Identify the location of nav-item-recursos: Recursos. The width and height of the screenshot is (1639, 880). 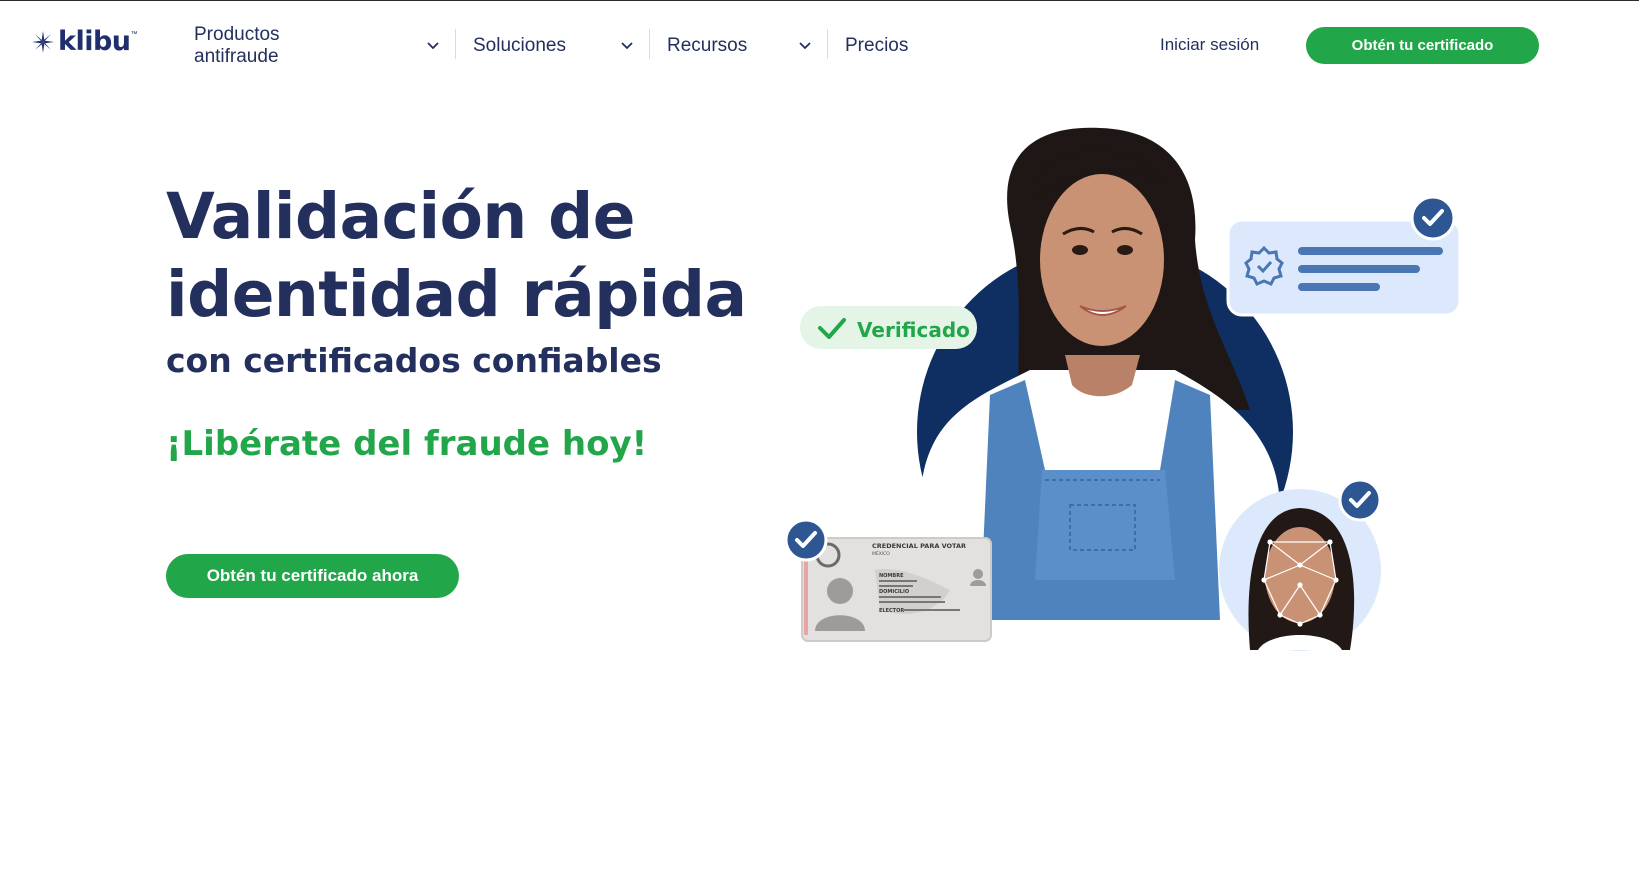
(707, 46).